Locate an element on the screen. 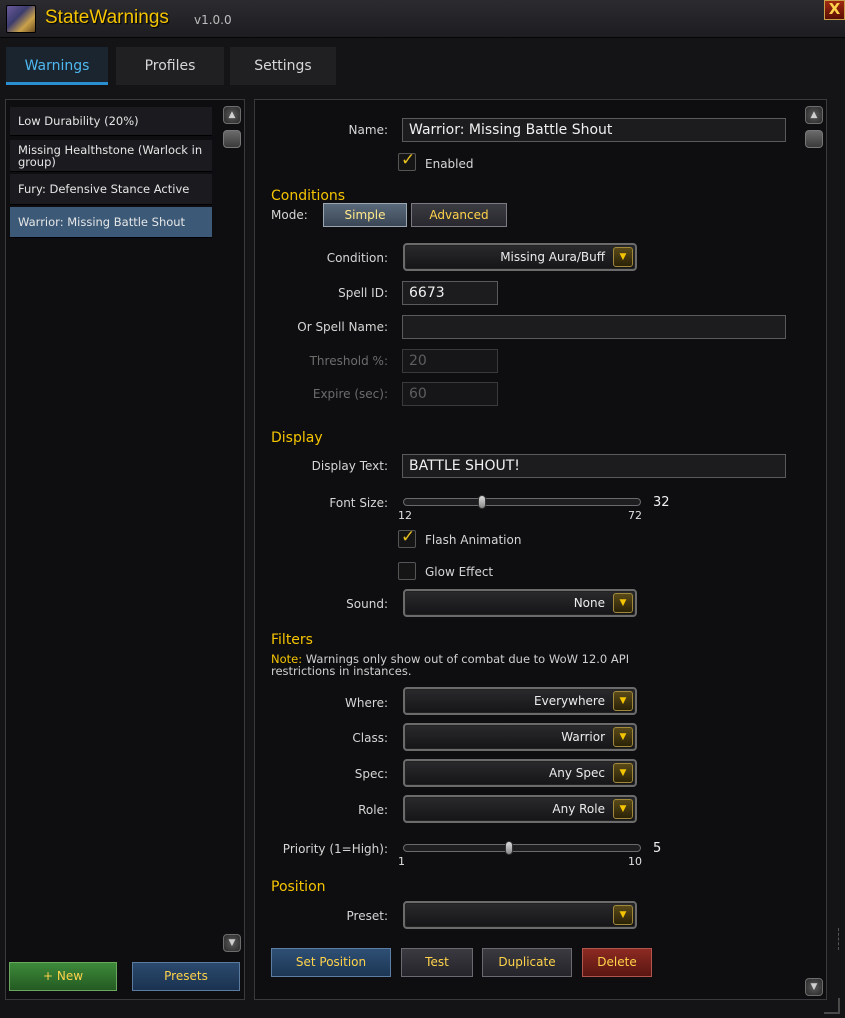 The image size is (845, 1018). where-dropdown: Everywhere ▼ is located at coordinates (520, 701).